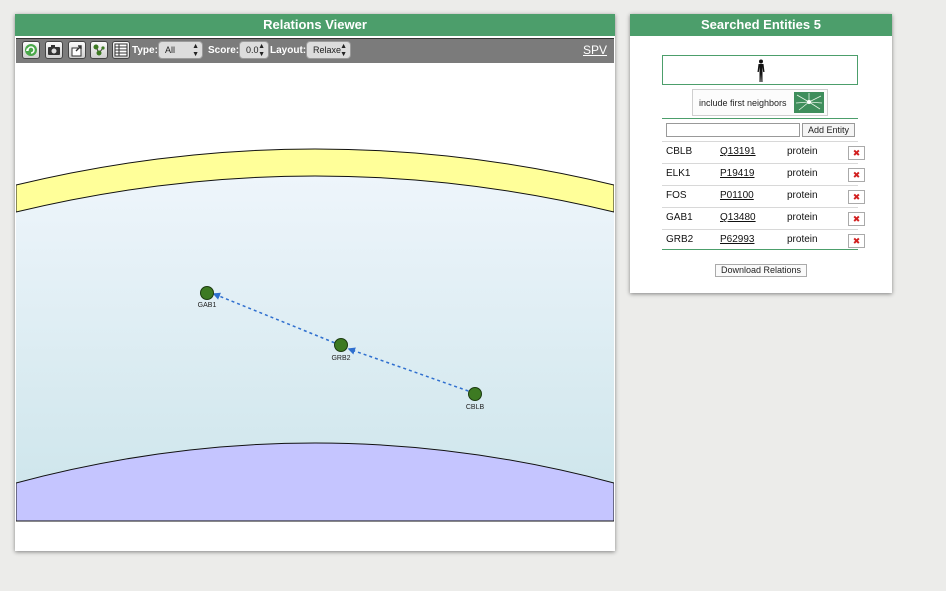 The width and height of the screenshot is (946, 591). I want to click on network-icon, so click(99, 50).